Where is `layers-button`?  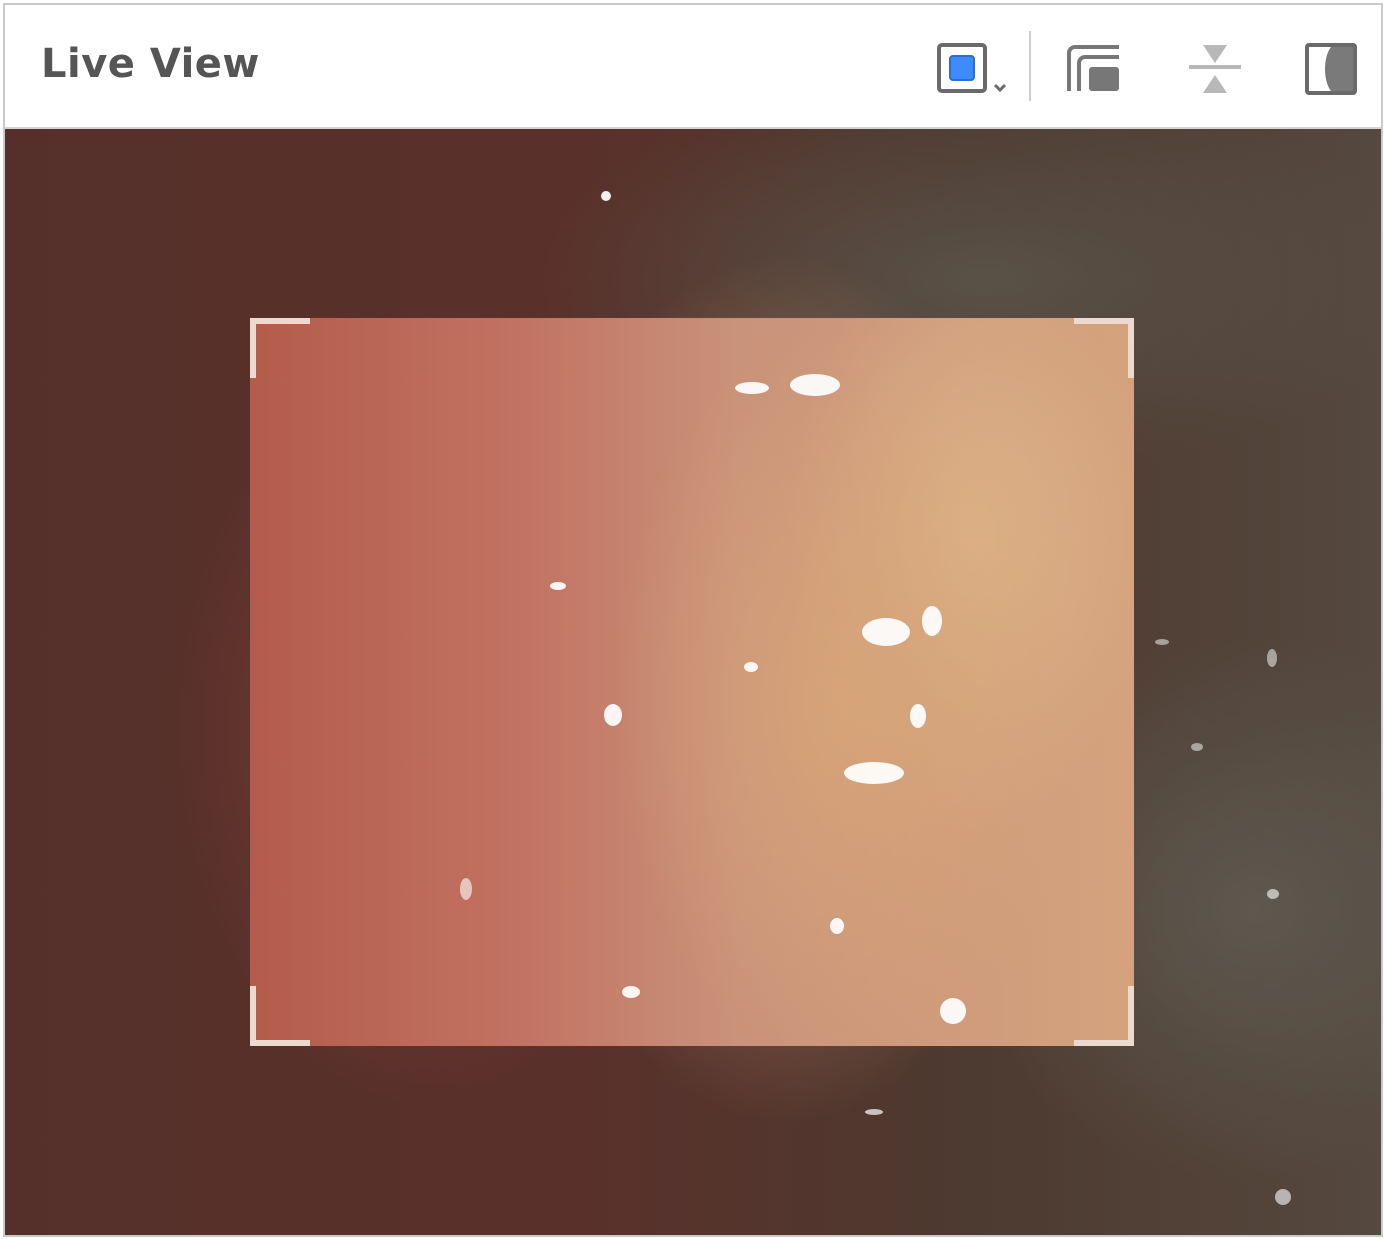 layers-button is located at coordinates (1095, 67).